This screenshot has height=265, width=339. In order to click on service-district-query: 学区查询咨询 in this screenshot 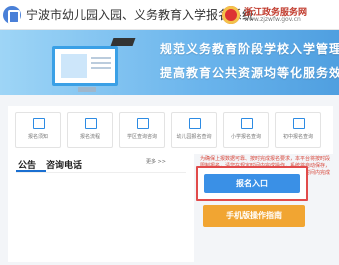, I will do `click(142, 130)`.